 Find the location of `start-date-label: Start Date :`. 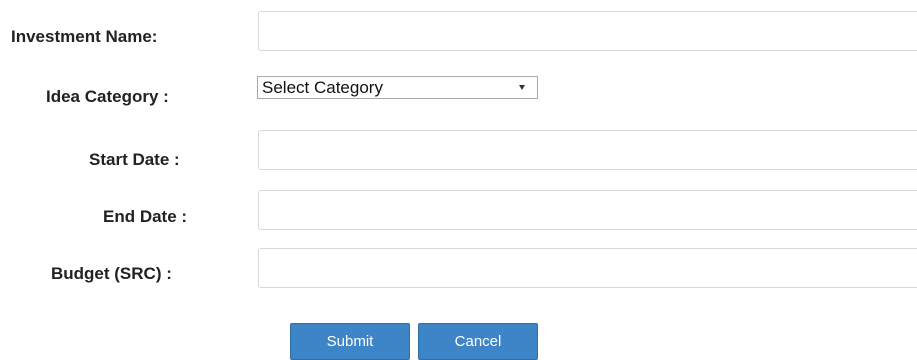

start-date-label: Start Date : is located at coordinates (134, 159).